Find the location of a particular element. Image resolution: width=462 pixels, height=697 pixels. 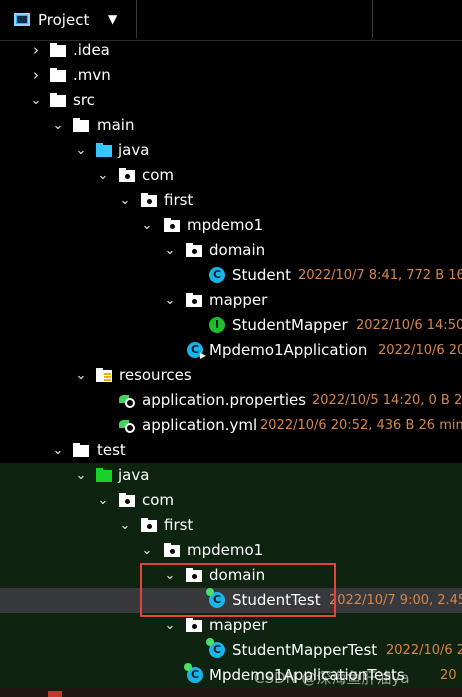

test-source-folder-icon is located at coordinates (104, 475).